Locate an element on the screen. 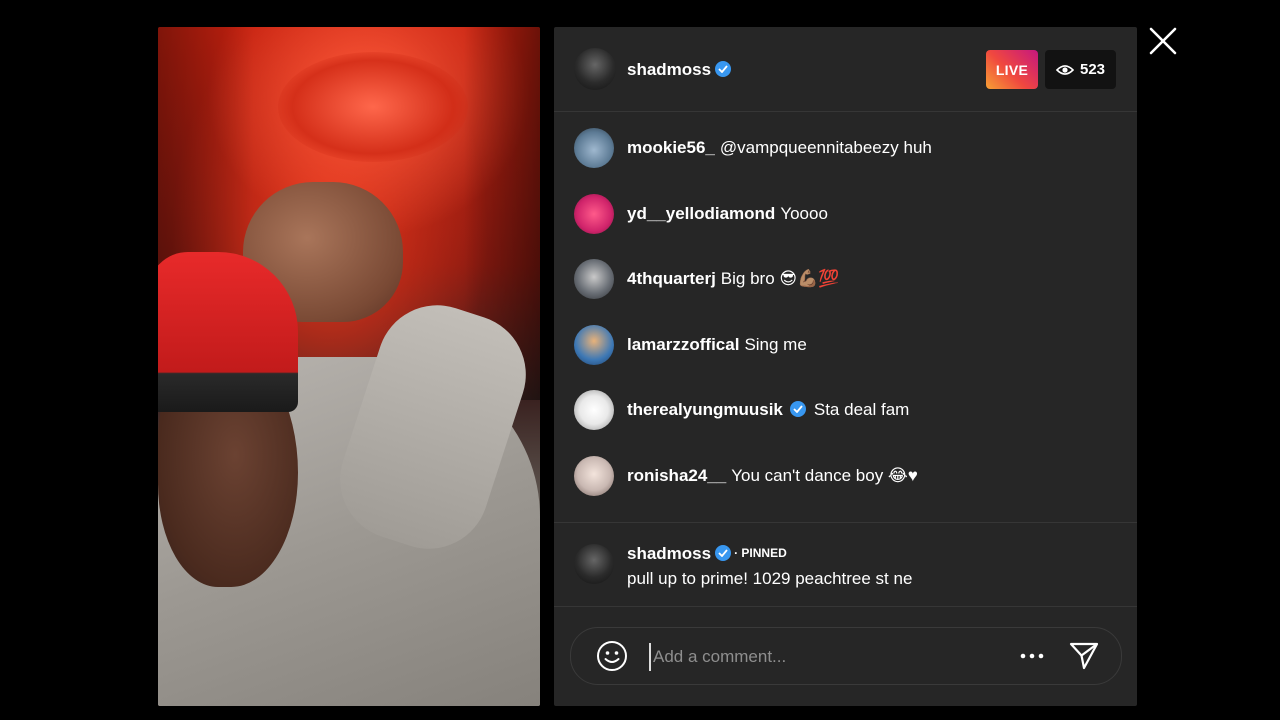 Image resolution: width=1280 pixels, height=720 pixels. more-options-button is located at coordinates (1032, 656).